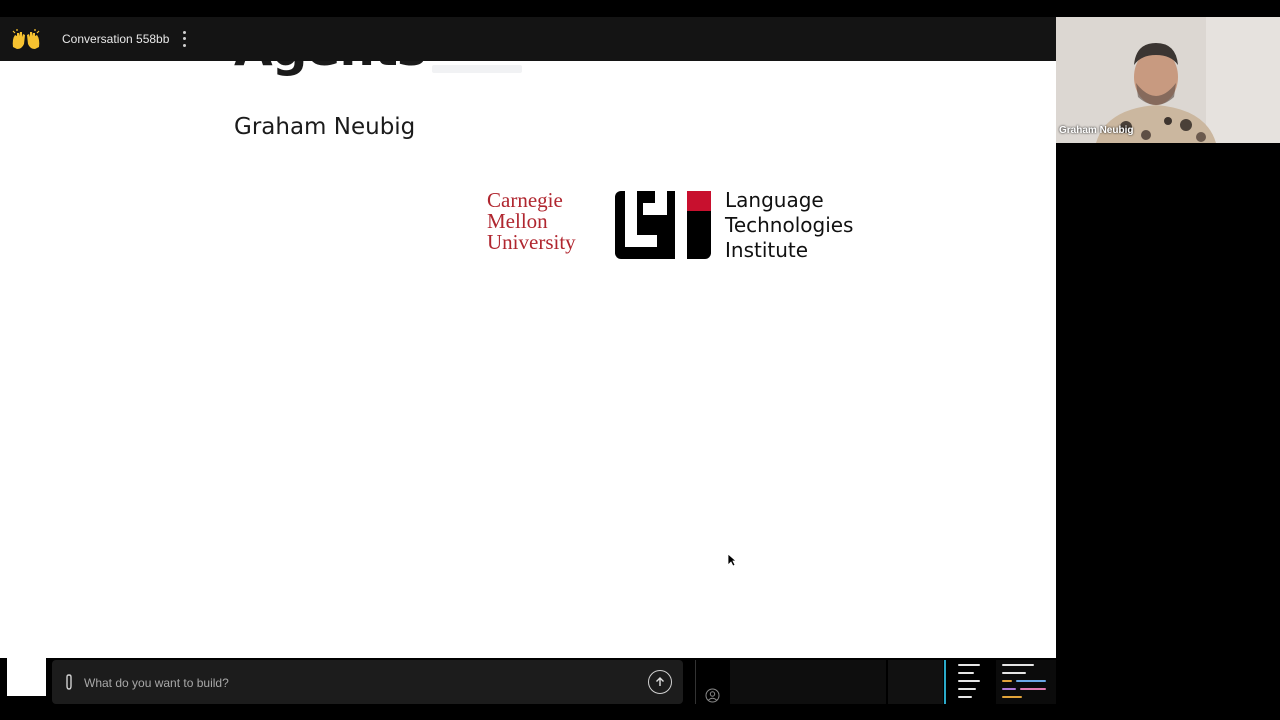 The height and width of the screenshot is (720, 1280). Describe the element at coordinates (663, 225) in the screenshot. I see `lti-logo-mark` at that location.